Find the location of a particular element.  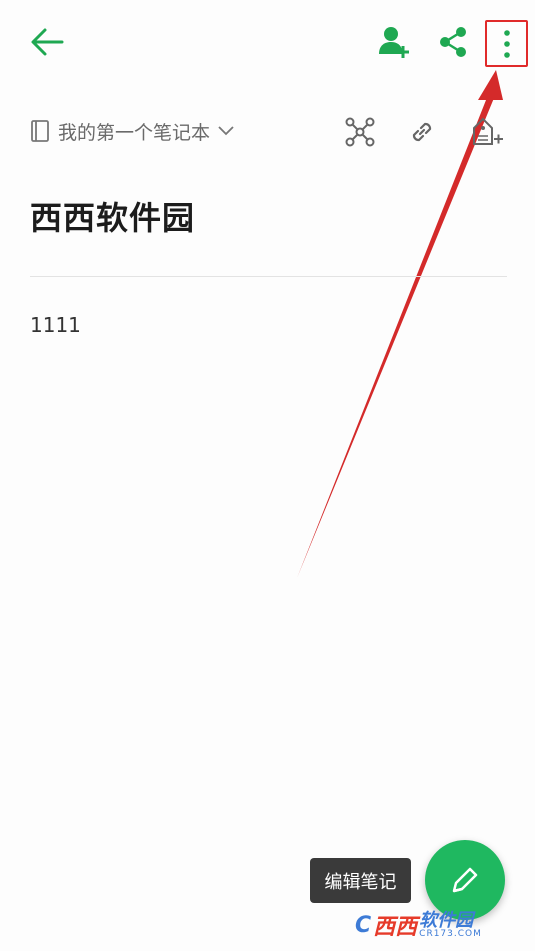

notebook-name: 我的第一个笔记本 is located at coordinates (134, 132).